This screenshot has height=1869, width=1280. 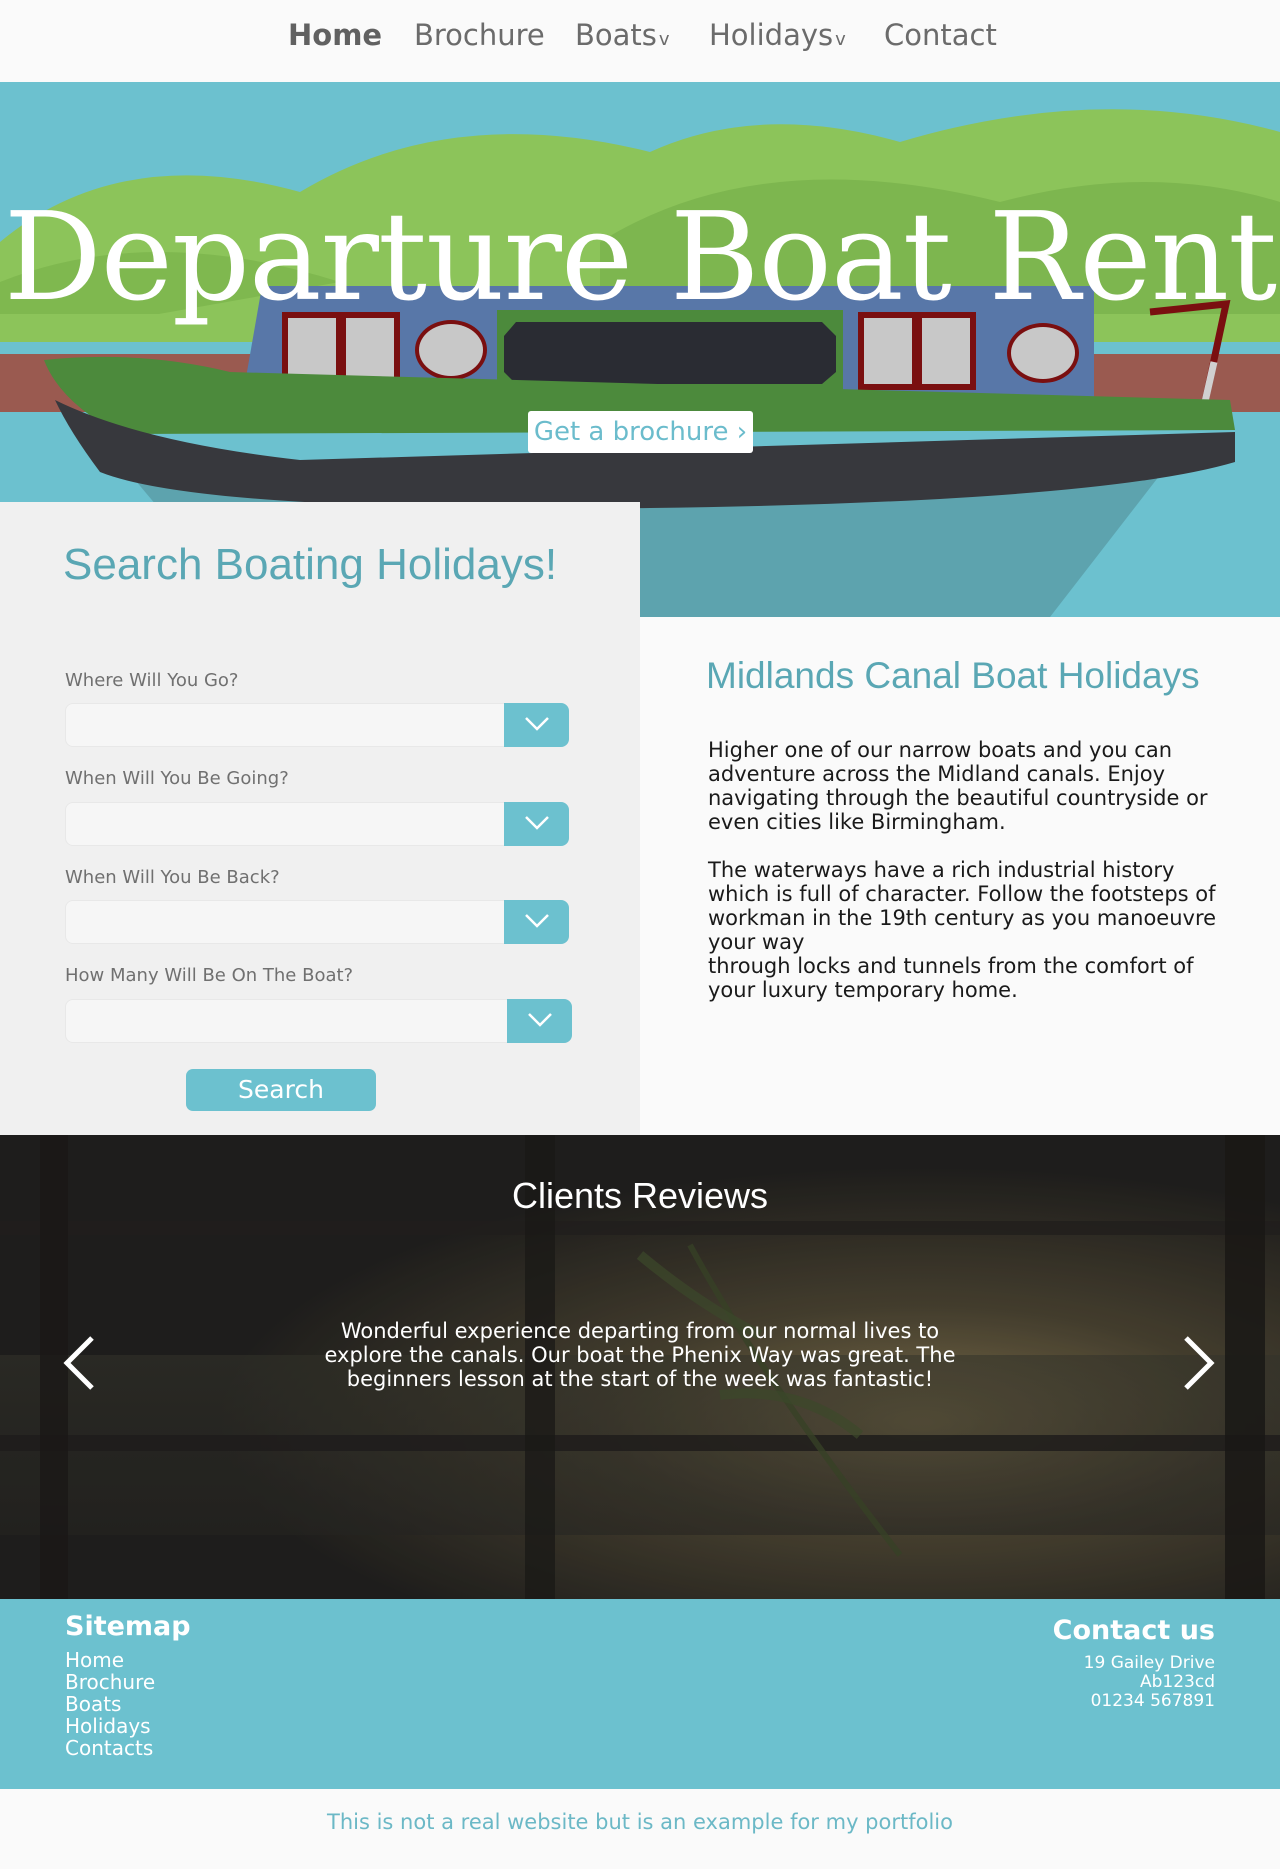 What do you see at coordinates (317, 922) in the screenshot?
I see `return-date-select` at bounding box center [317, 922].